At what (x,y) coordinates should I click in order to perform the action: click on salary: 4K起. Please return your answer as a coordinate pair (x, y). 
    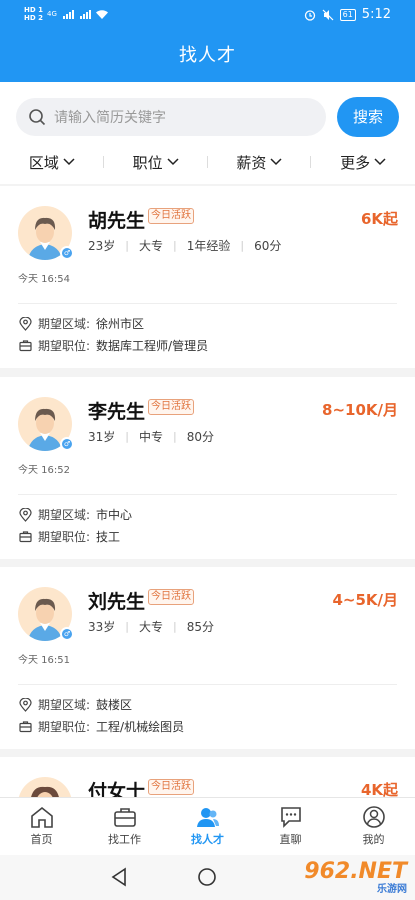
    Looking at the image, I should click on (379, 789).